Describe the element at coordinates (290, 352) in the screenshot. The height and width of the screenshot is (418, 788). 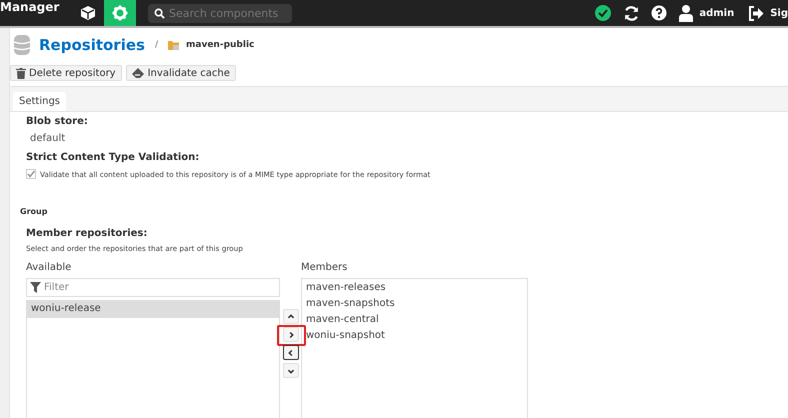
I see `move-button` at that location.